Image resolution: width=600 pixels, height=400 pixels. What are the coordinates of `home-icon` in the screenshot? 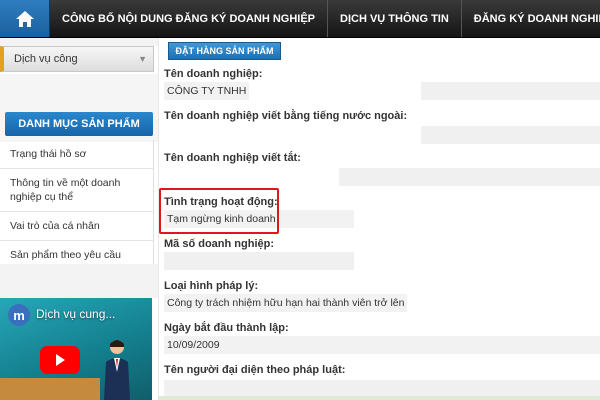 It's located at (24, 19).